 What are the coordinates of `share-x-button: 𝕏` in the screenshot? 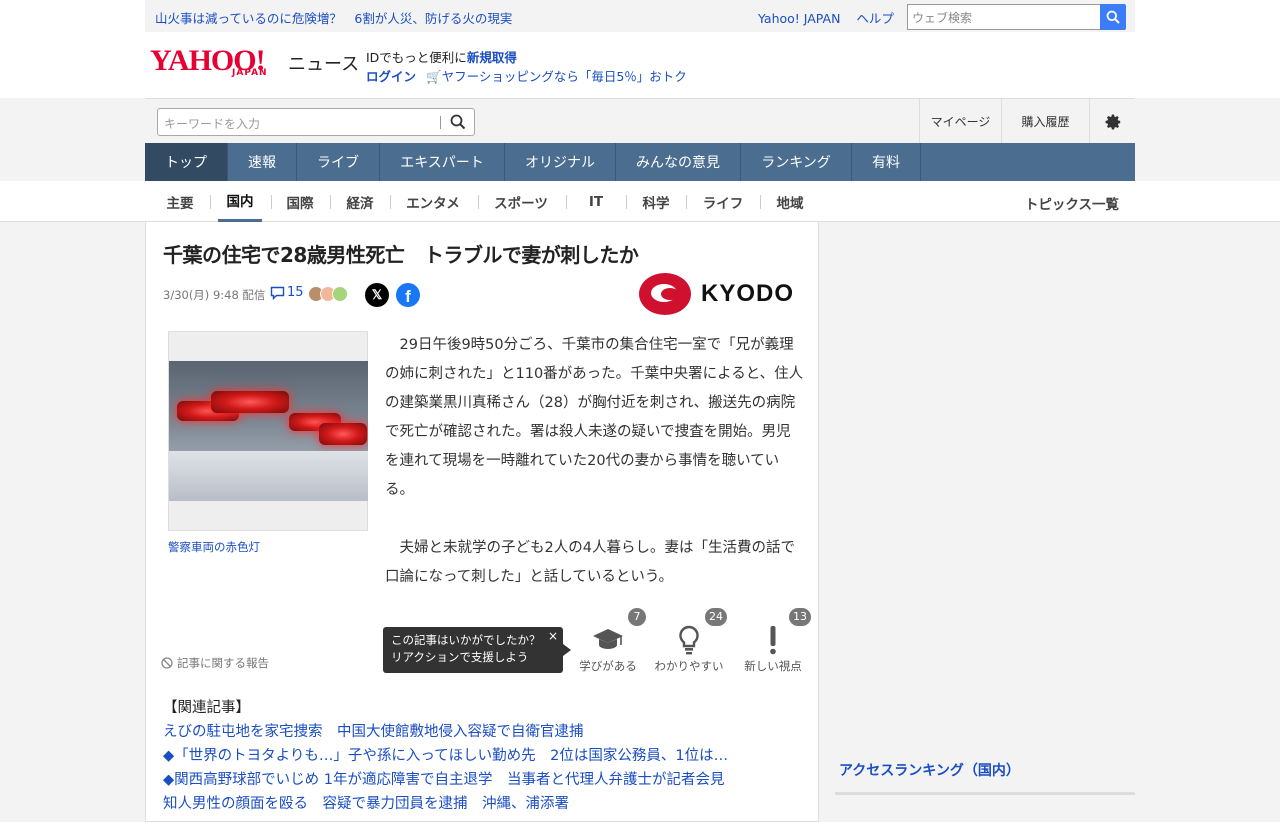 It's located at (377, 295).